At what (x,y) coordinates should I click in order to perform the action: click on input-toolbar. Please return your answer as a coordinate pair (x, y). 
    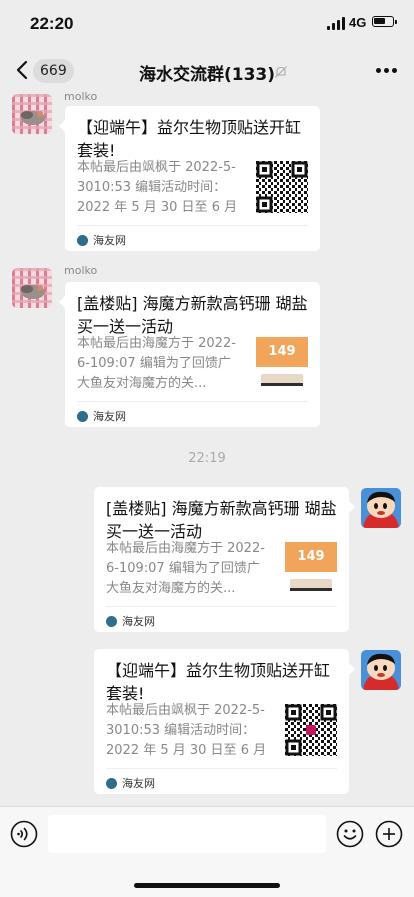
    Looking at the image, I should click on (207, 851).